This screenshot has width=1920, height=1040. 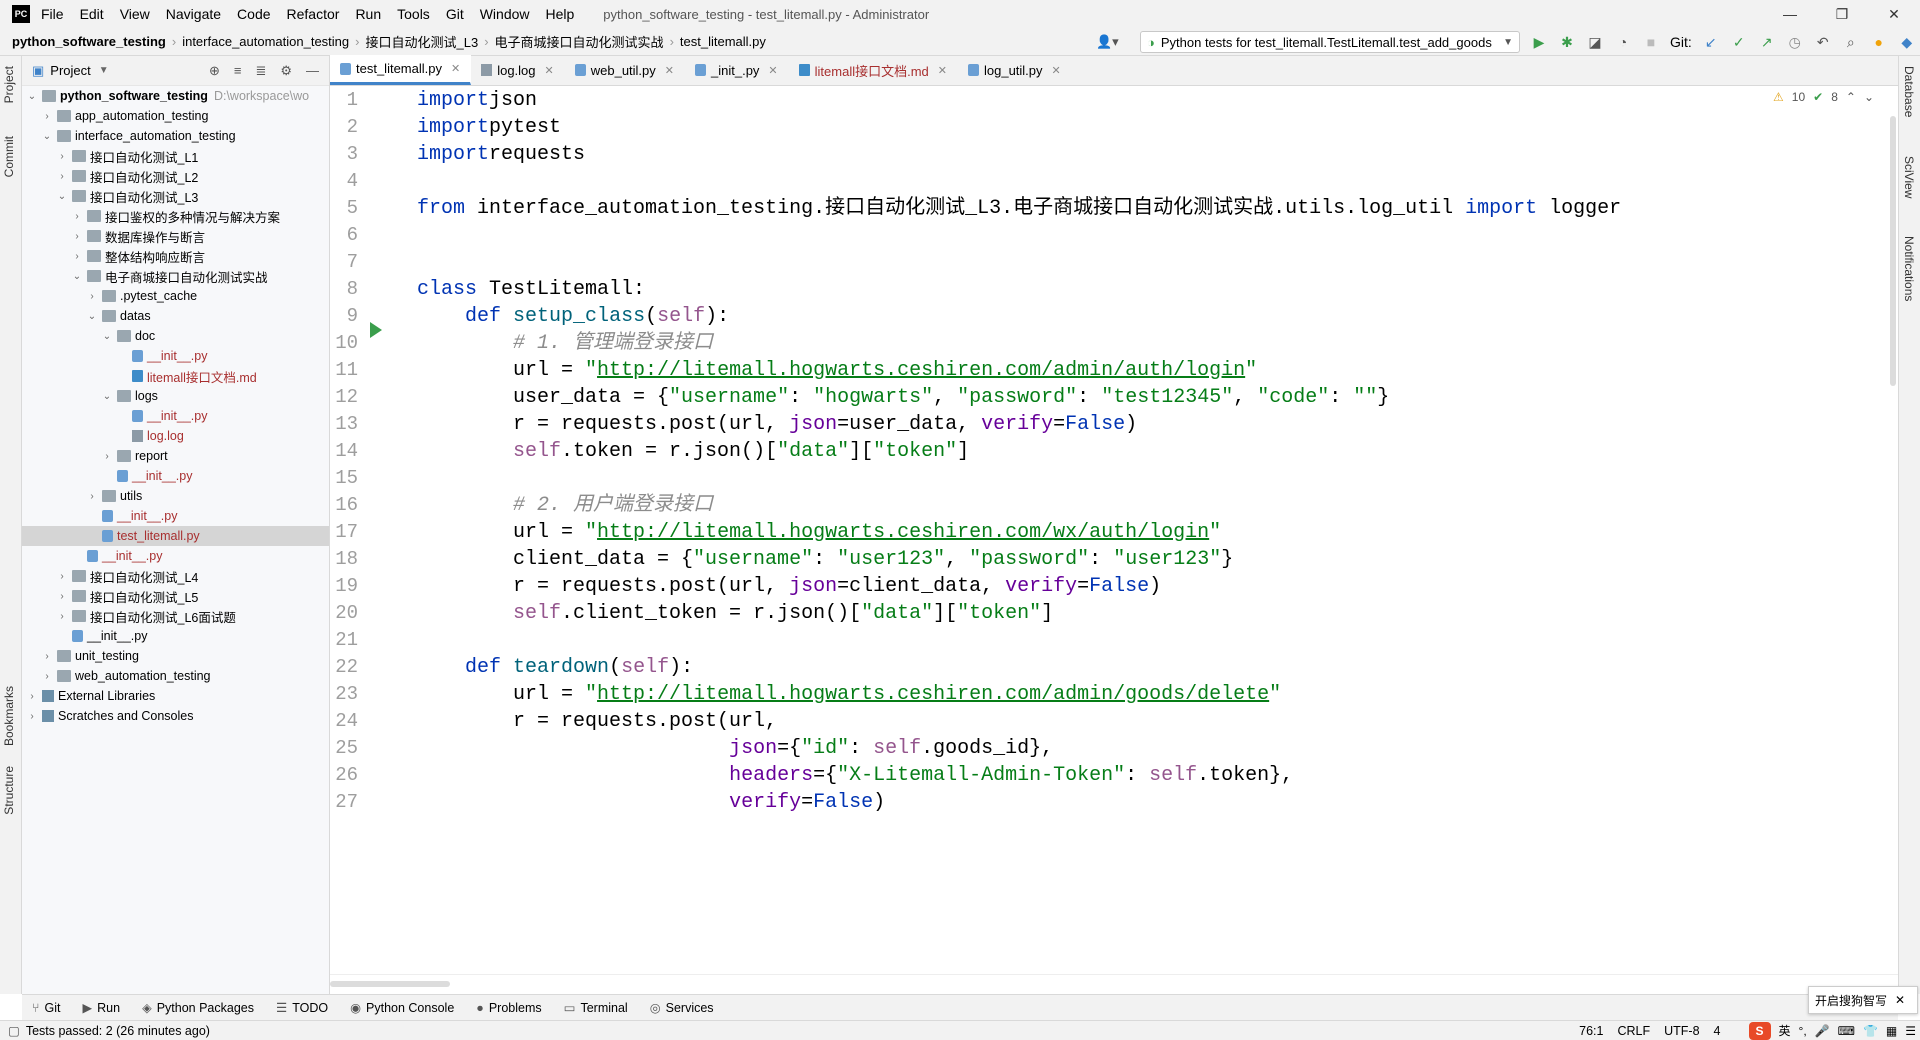 What do you see at coordinates (376, 330) in the screenshot?
I see `run-gutter-icon` at bounding box center [376, 330].